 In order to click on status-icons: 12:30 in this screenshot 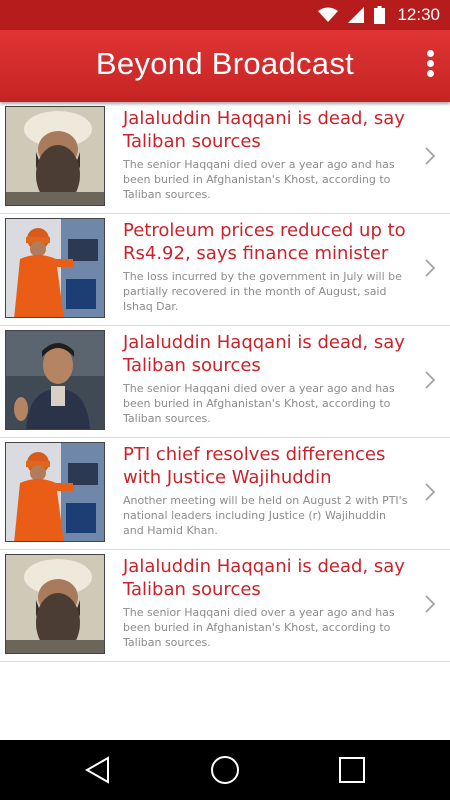, I will do `click(379, 15)`.